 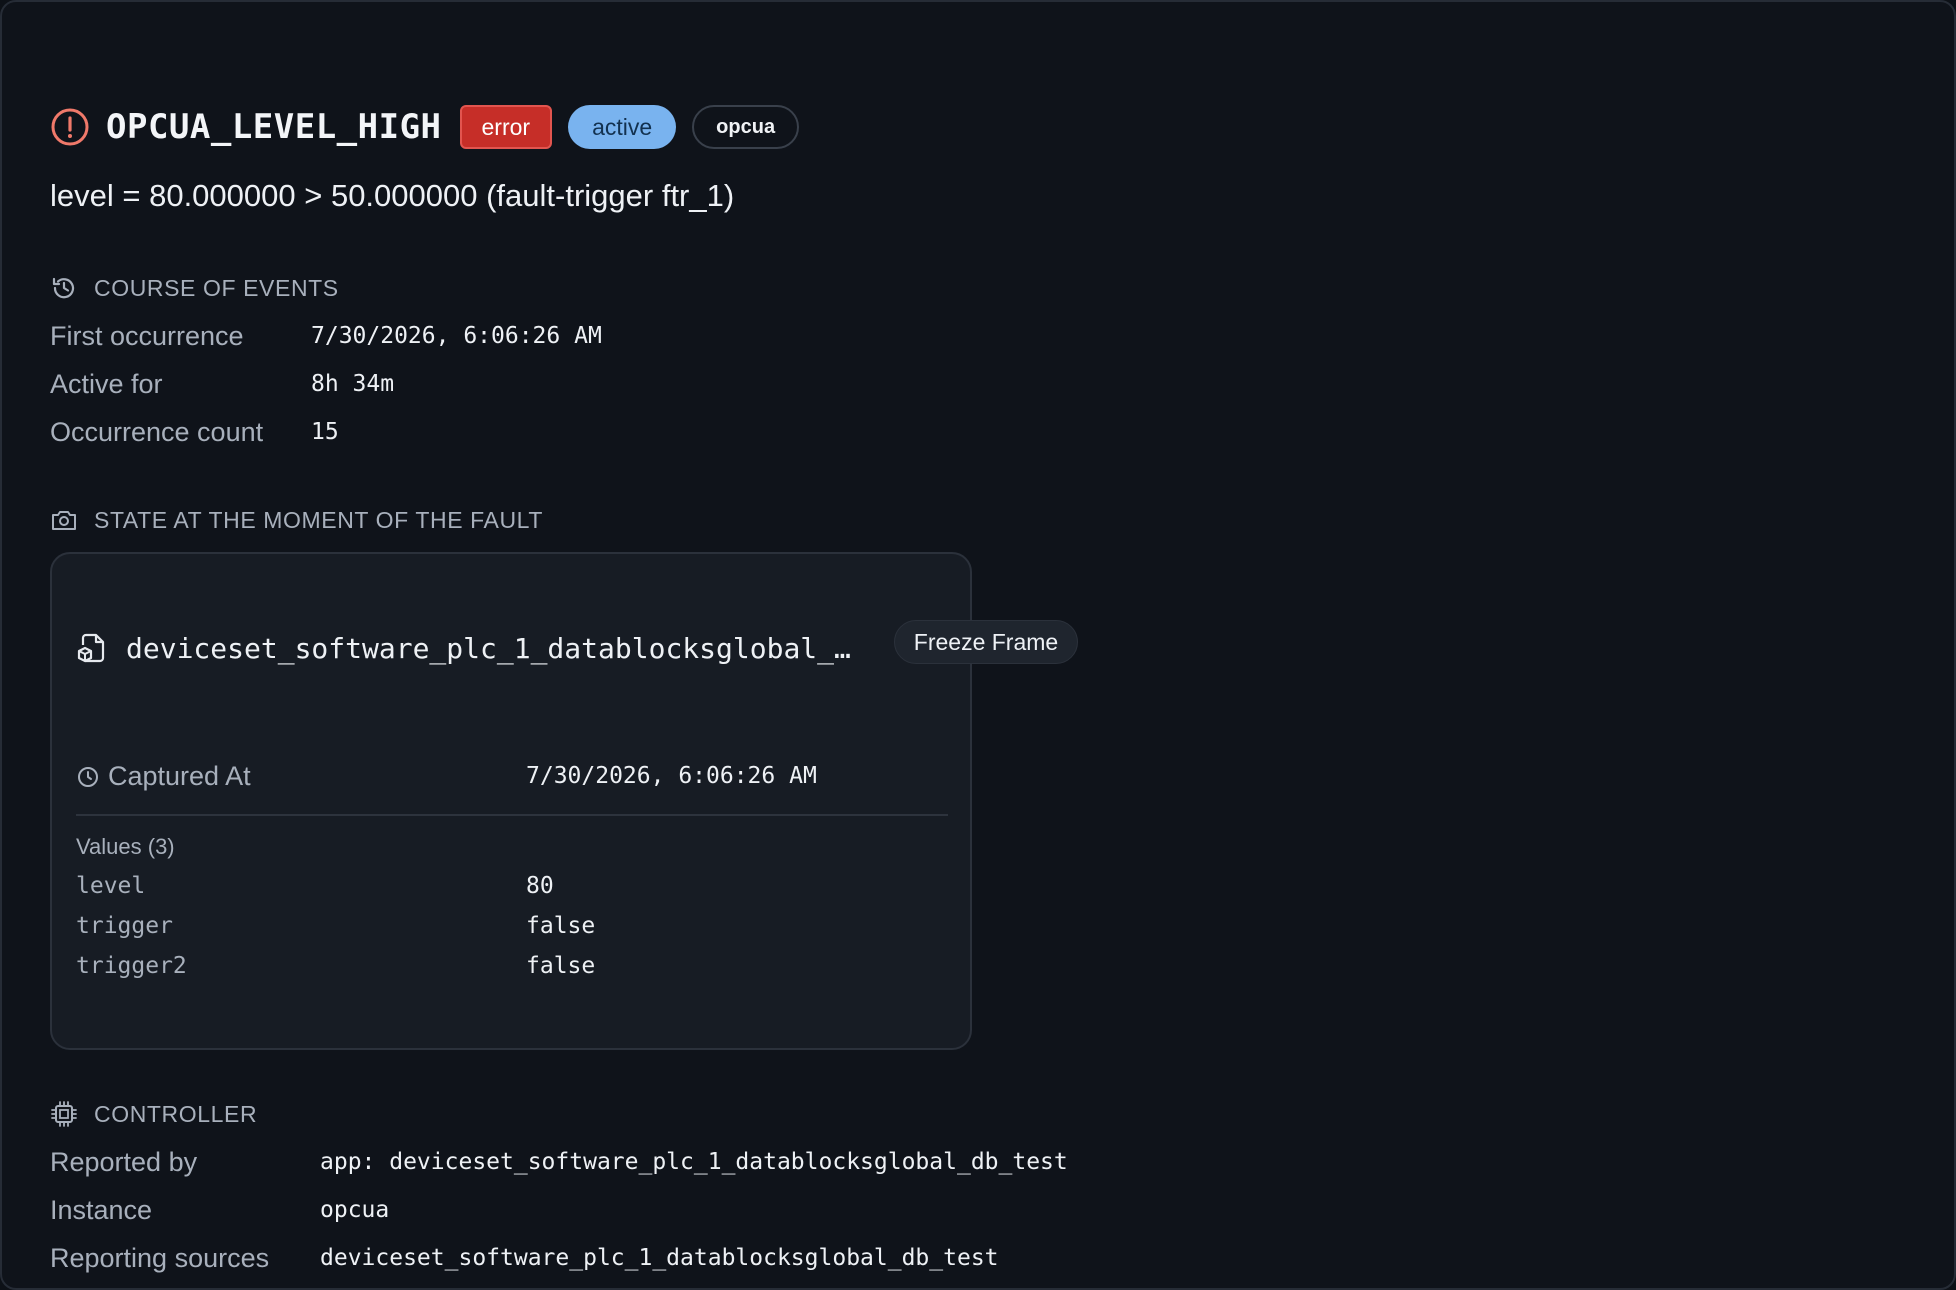 What do you see at coordinates (456, 336) in the screenshot?
I see `first-occurrence-value: 7/30/2026, 6:06:26 AM` at bounding box center [456, 336].